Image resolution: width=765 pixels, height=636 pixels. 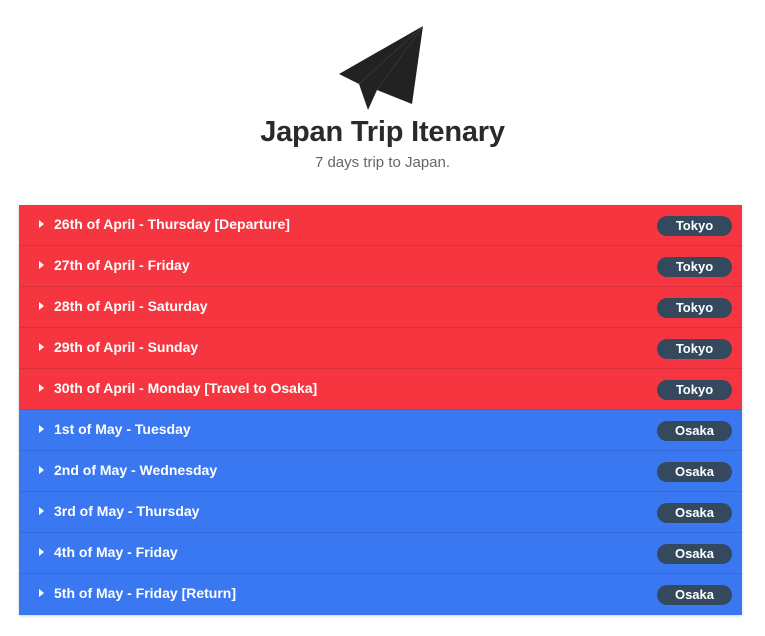 I want to click on itinerary-row-9: 5th of May - Friday [Return] Osaka, so click(x=380, y=594).